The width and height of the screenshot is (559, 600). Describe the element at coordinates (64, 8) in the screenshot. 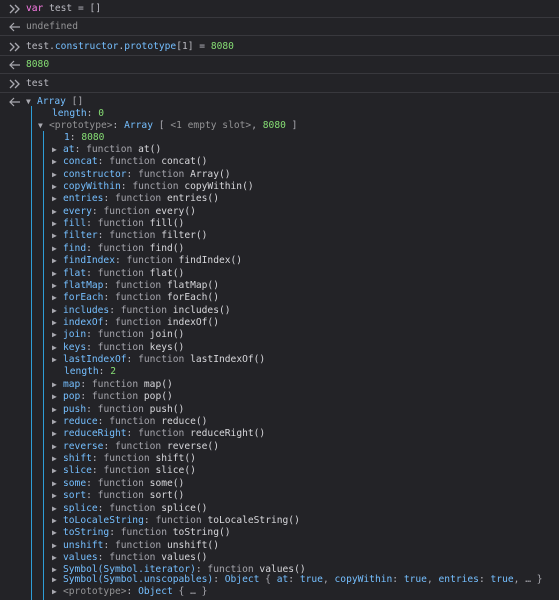

I see `command-text: var test = []` at that location.